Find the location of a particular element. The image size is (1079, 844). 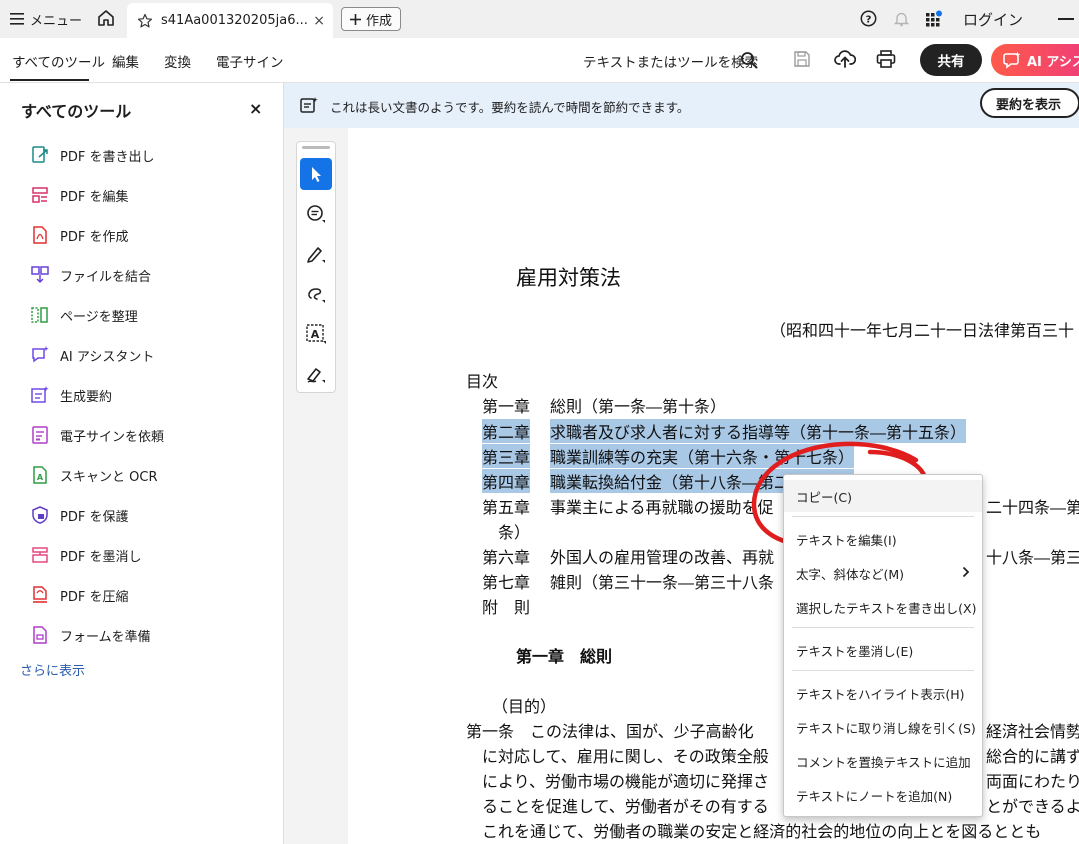

login-button: ログイン is located at coordinates (993, 19).